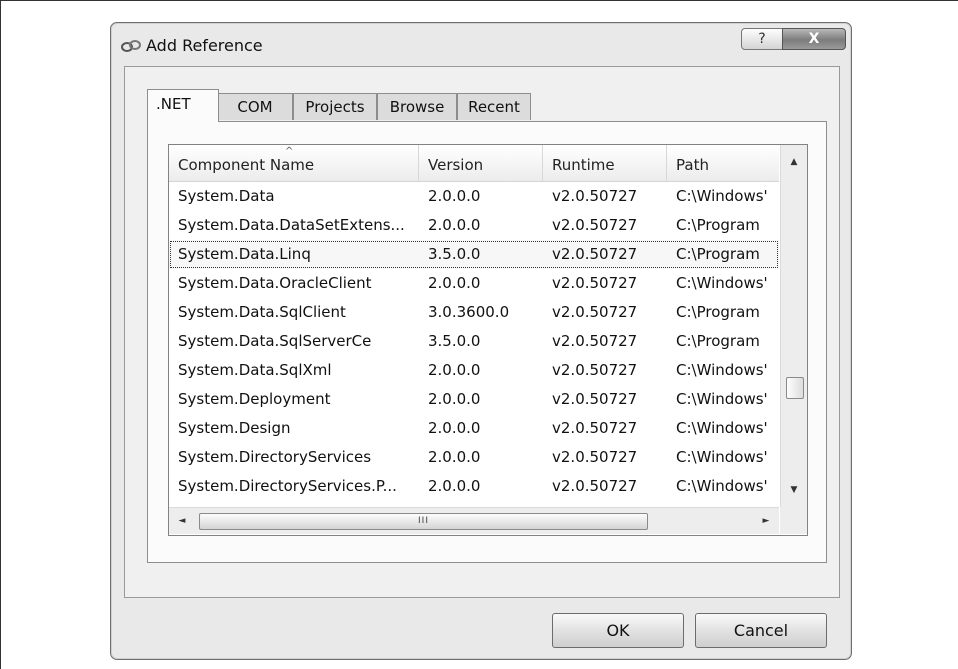 The image size is (958, 669). I want to click on cell-component-name: System.Data.SqlClient, so click(262, 312).